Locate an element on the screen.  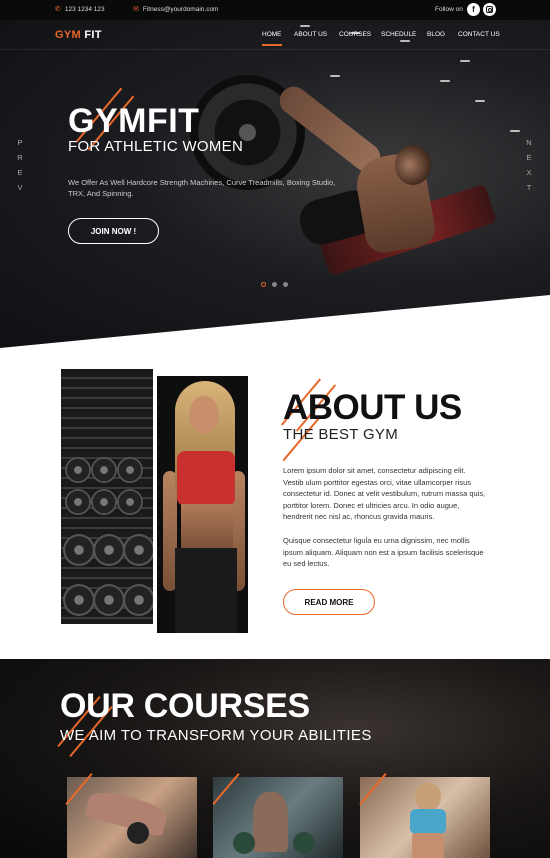
next-slide-button: NEXT is located at coordinates (530, 165).